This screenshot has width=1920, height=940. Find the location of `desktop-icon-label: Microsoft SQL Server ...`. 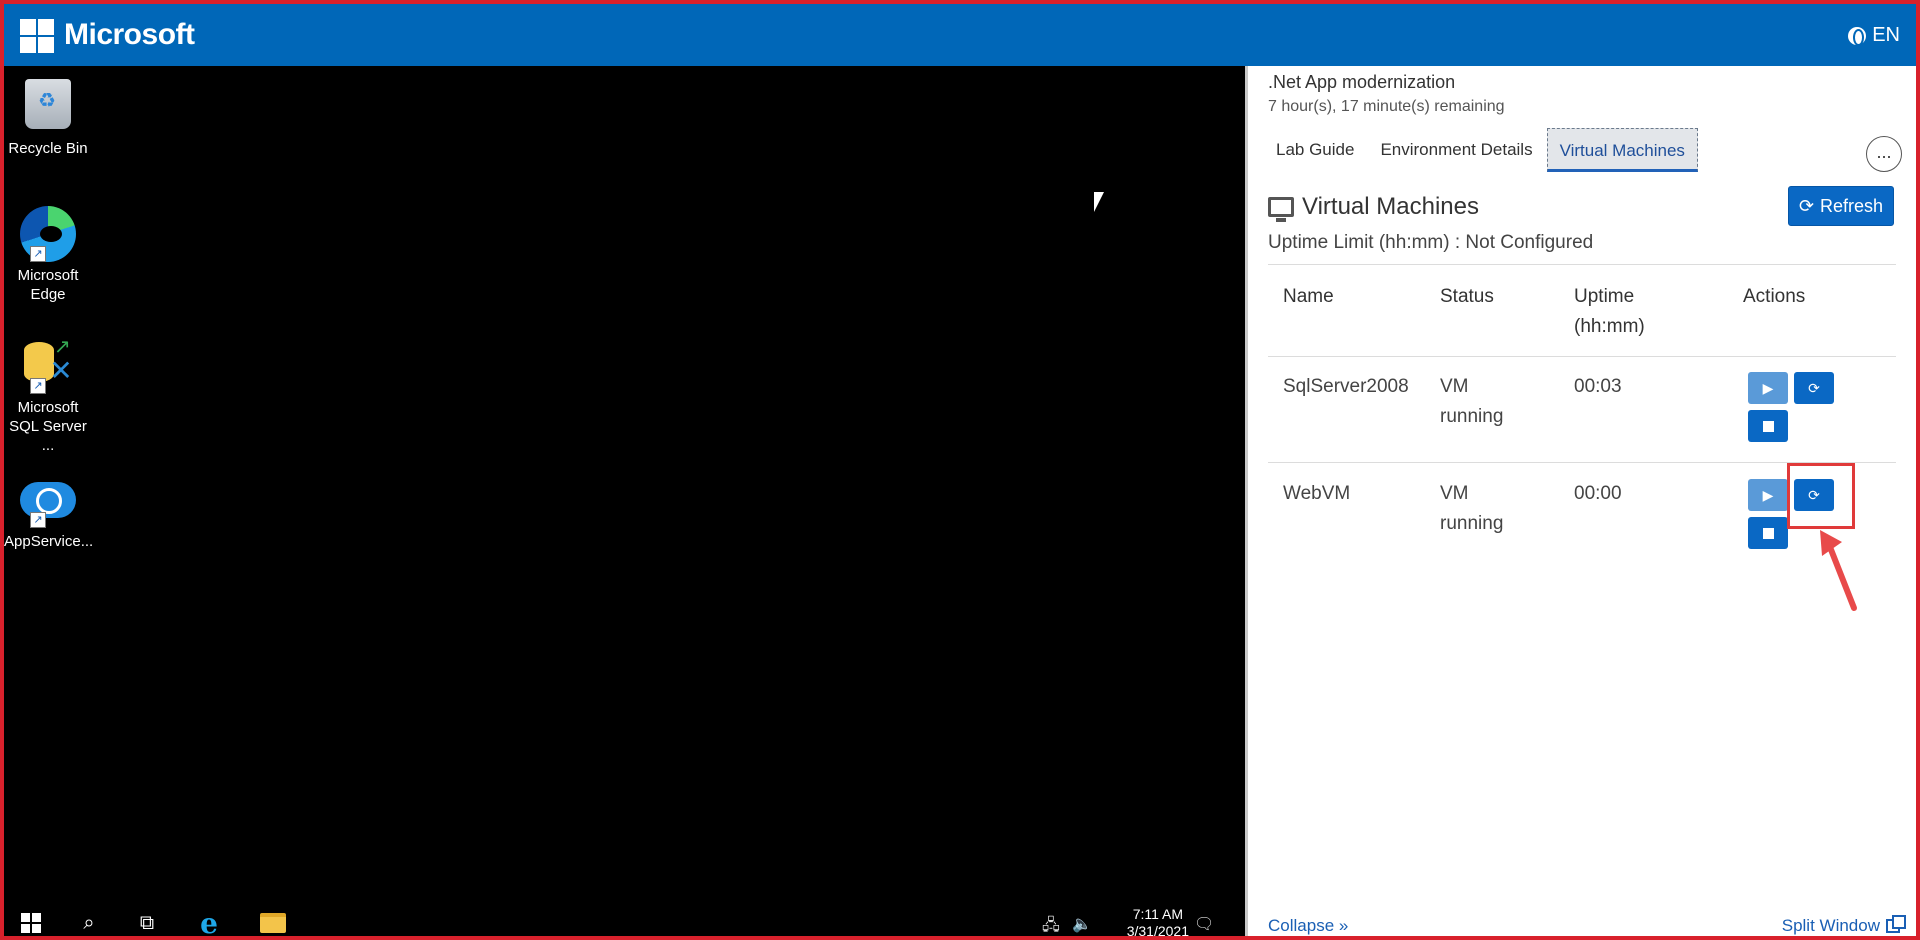

desktop-icon-label: Microsoft SQL Server ... is located at coordinates (48, 426).